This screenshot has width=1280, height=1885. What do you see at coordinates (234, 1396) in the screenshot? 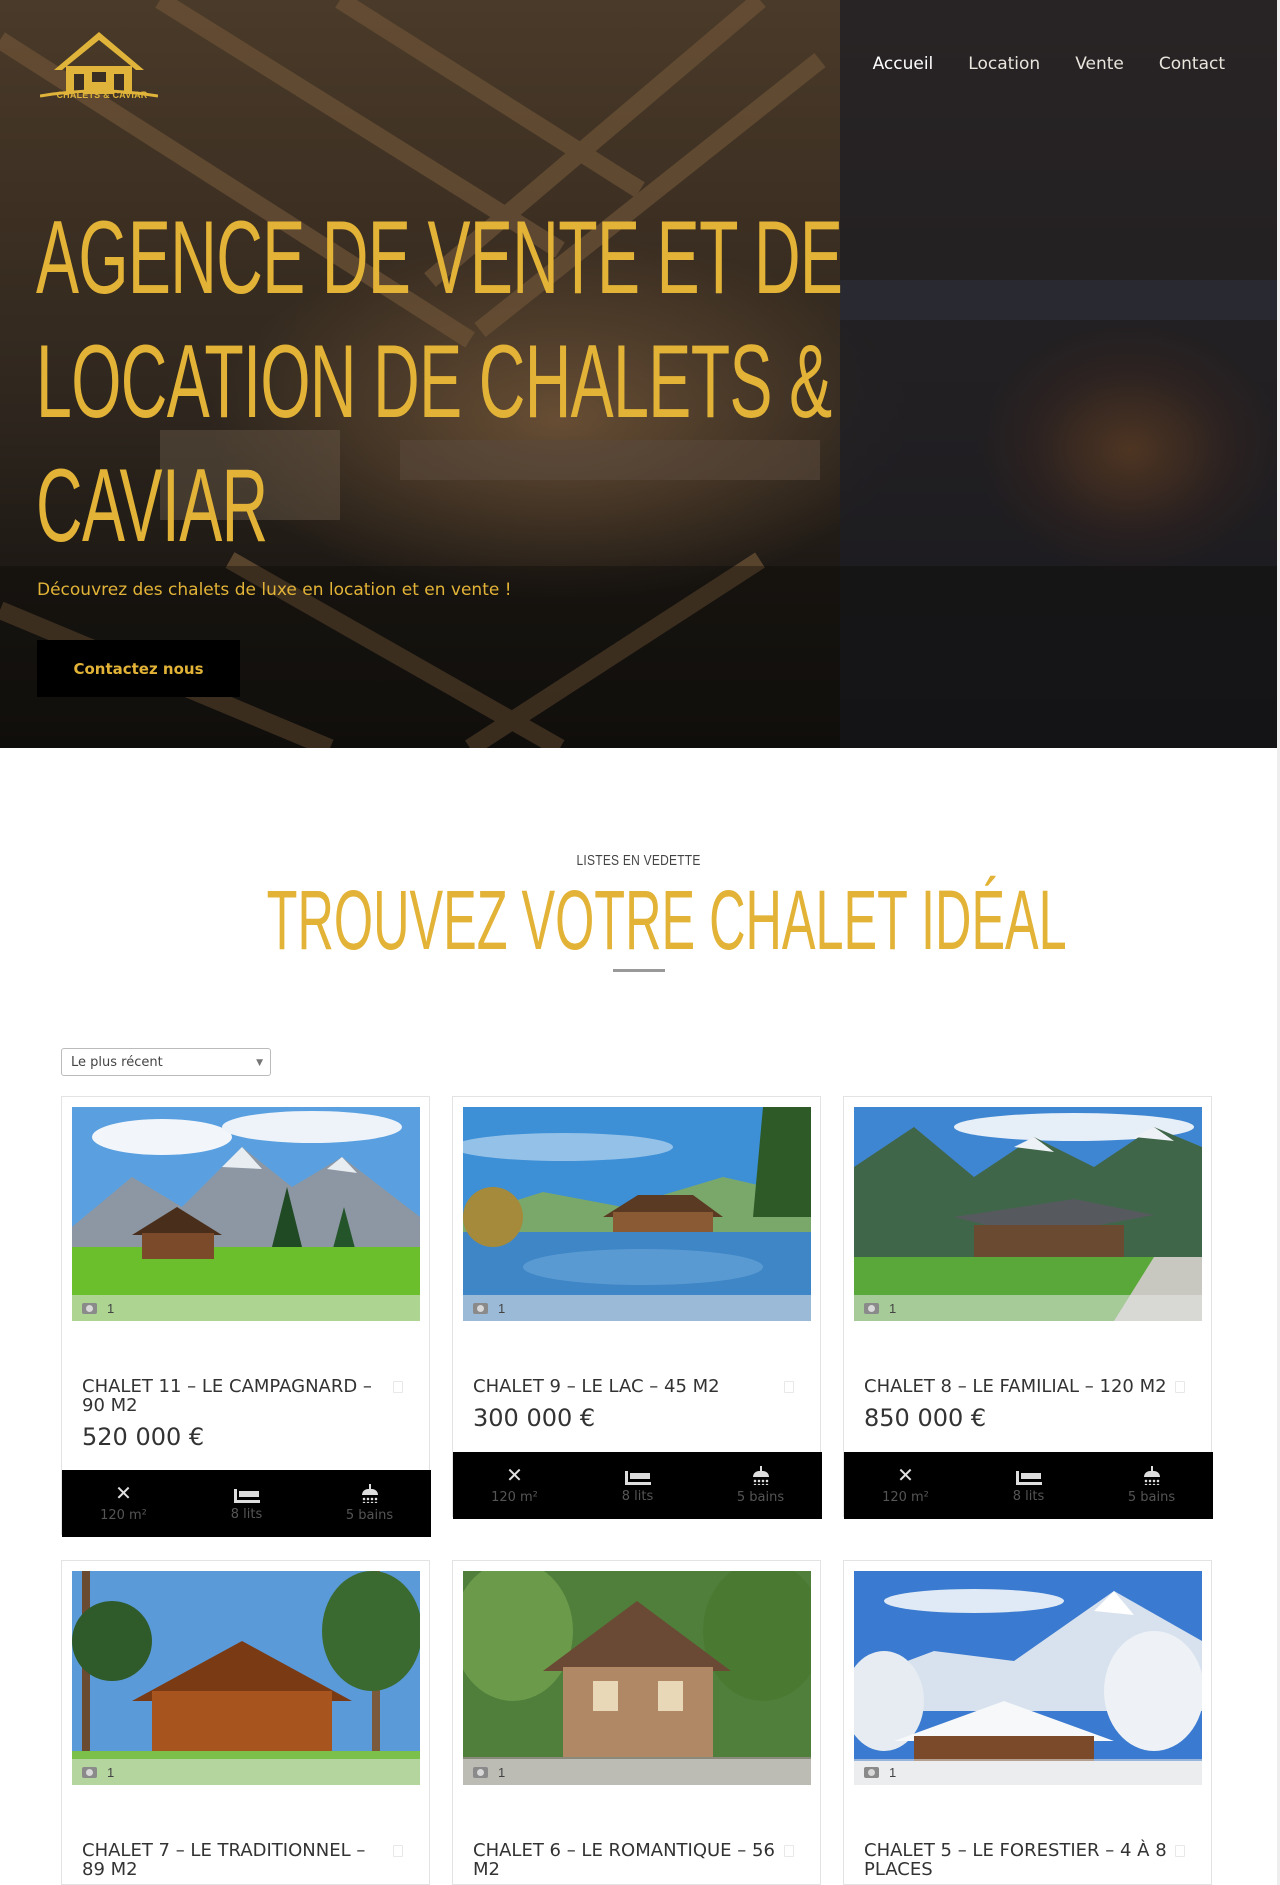
I see `listing-title: CHALET 11 – LE CAMPAGNARD – 90 M2` at bounding box center [234, 1396].